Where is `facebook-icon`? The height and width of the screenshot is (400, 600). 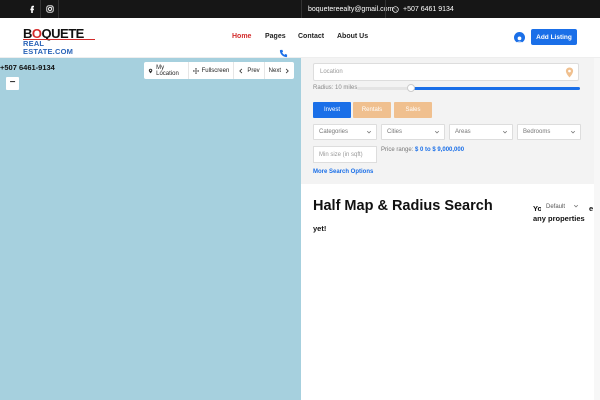
facebook-icon is located at coordinates (31, 9).